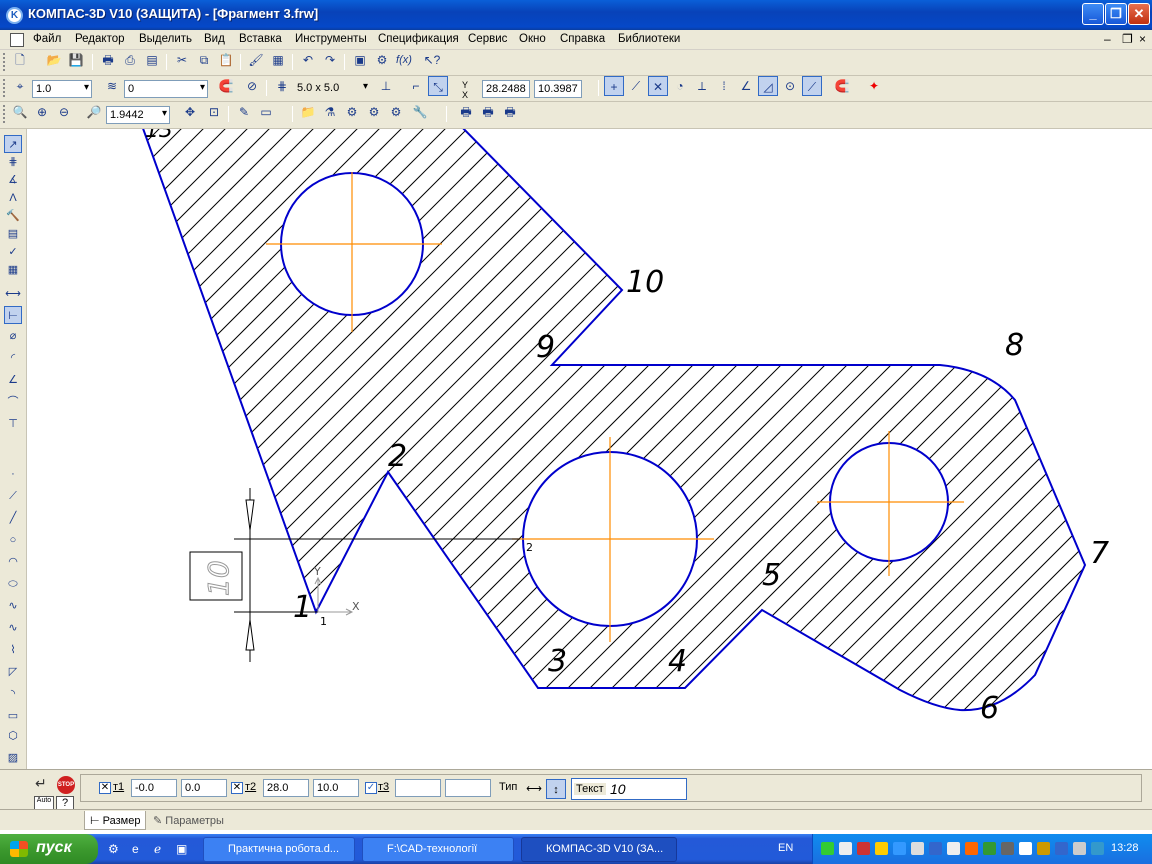 This screenshot has height=864, width=1152. What do you see at coordinates (66, 785) in the screenshot?
I see `stop-icon: STOP` at bounding box center [66, 785].